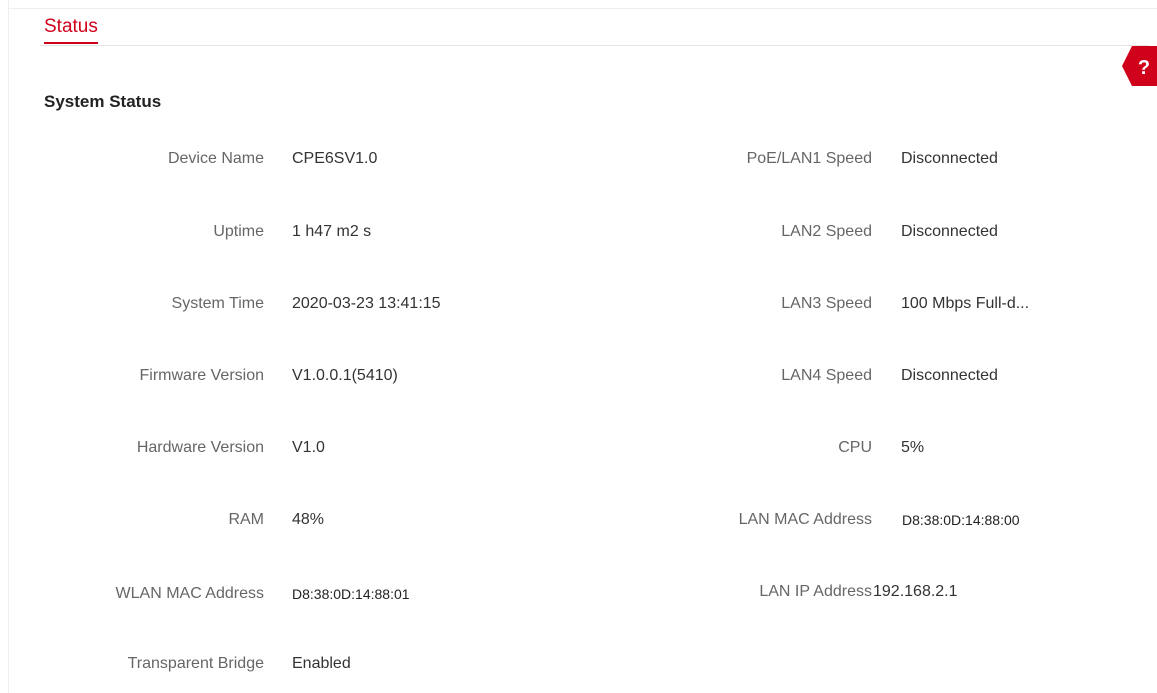 The image size is (1157, 693). Describe the element at coordinates (578, 592) in the screenshot. I see `row-lan-ip-address: LAN IP Address 192.168.2.1` at that location.